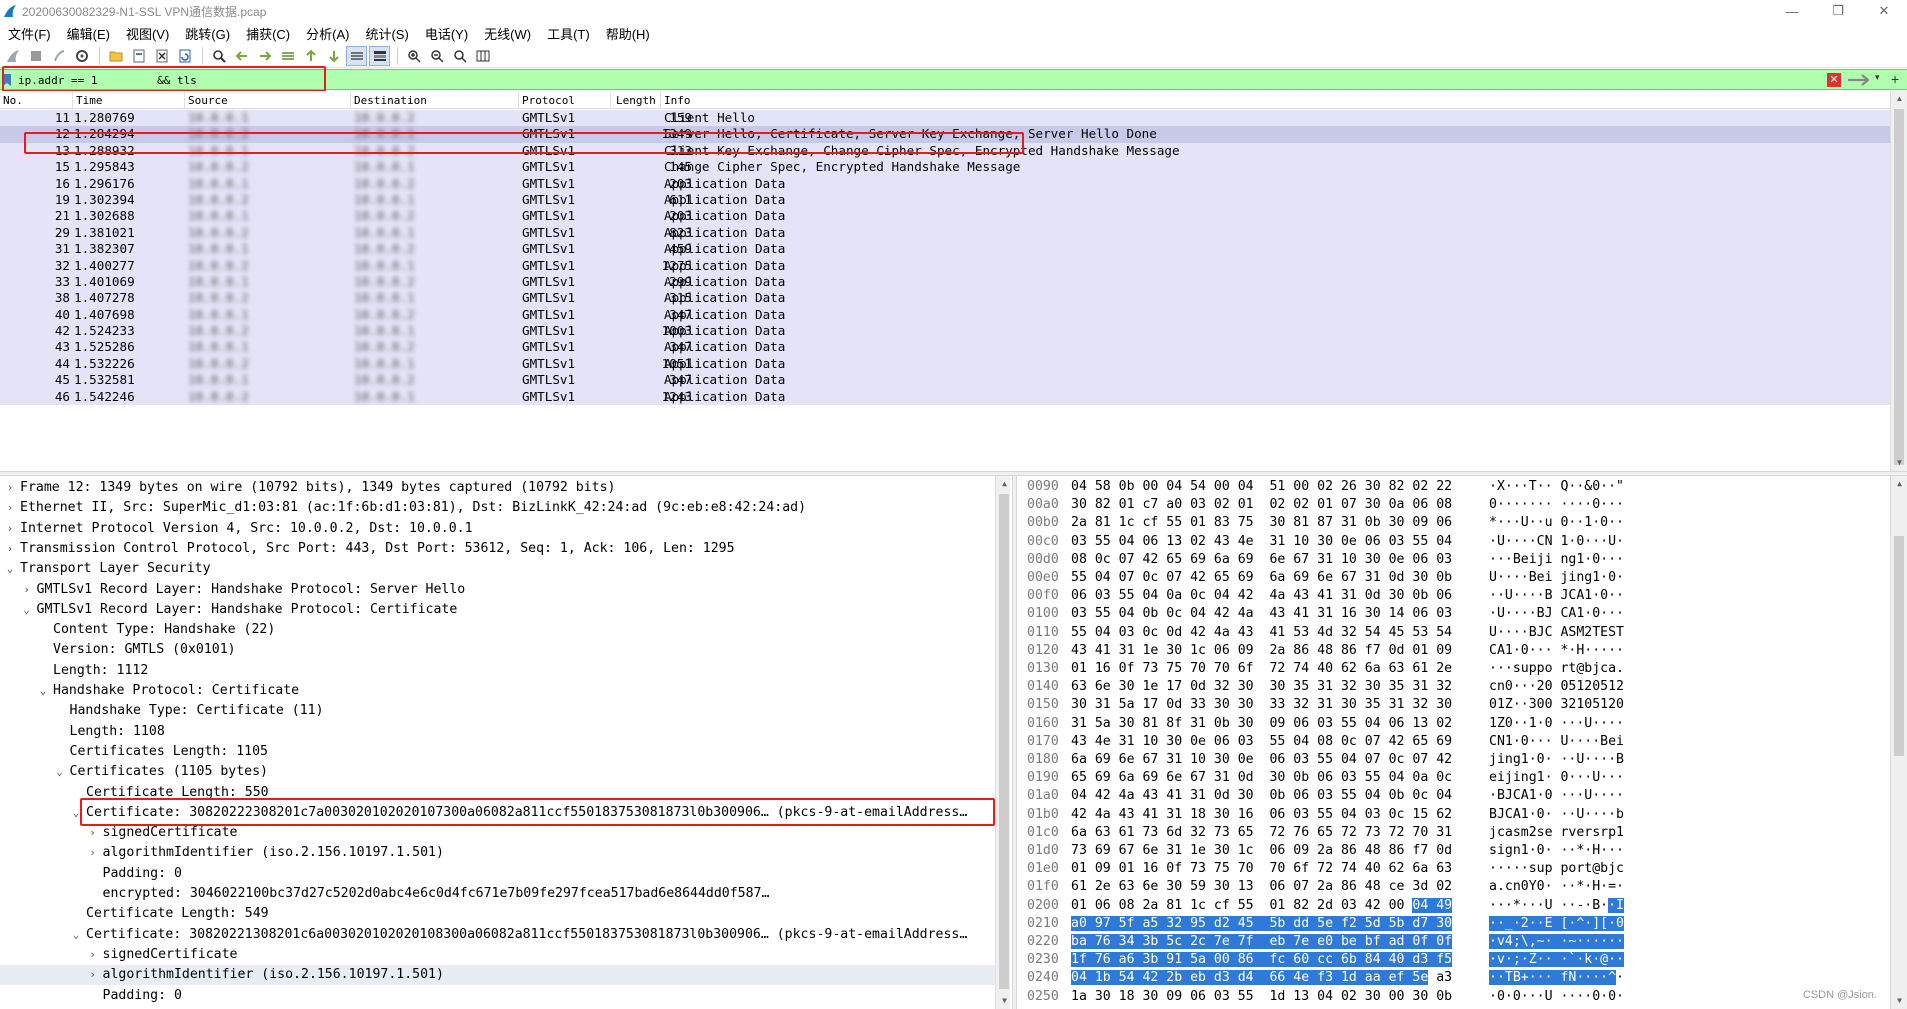 Image resolution: width=1907 pixels, height=1009 pixels. I want to click on detail-tree-item: Certificate Length: 550, so click(497, 793).